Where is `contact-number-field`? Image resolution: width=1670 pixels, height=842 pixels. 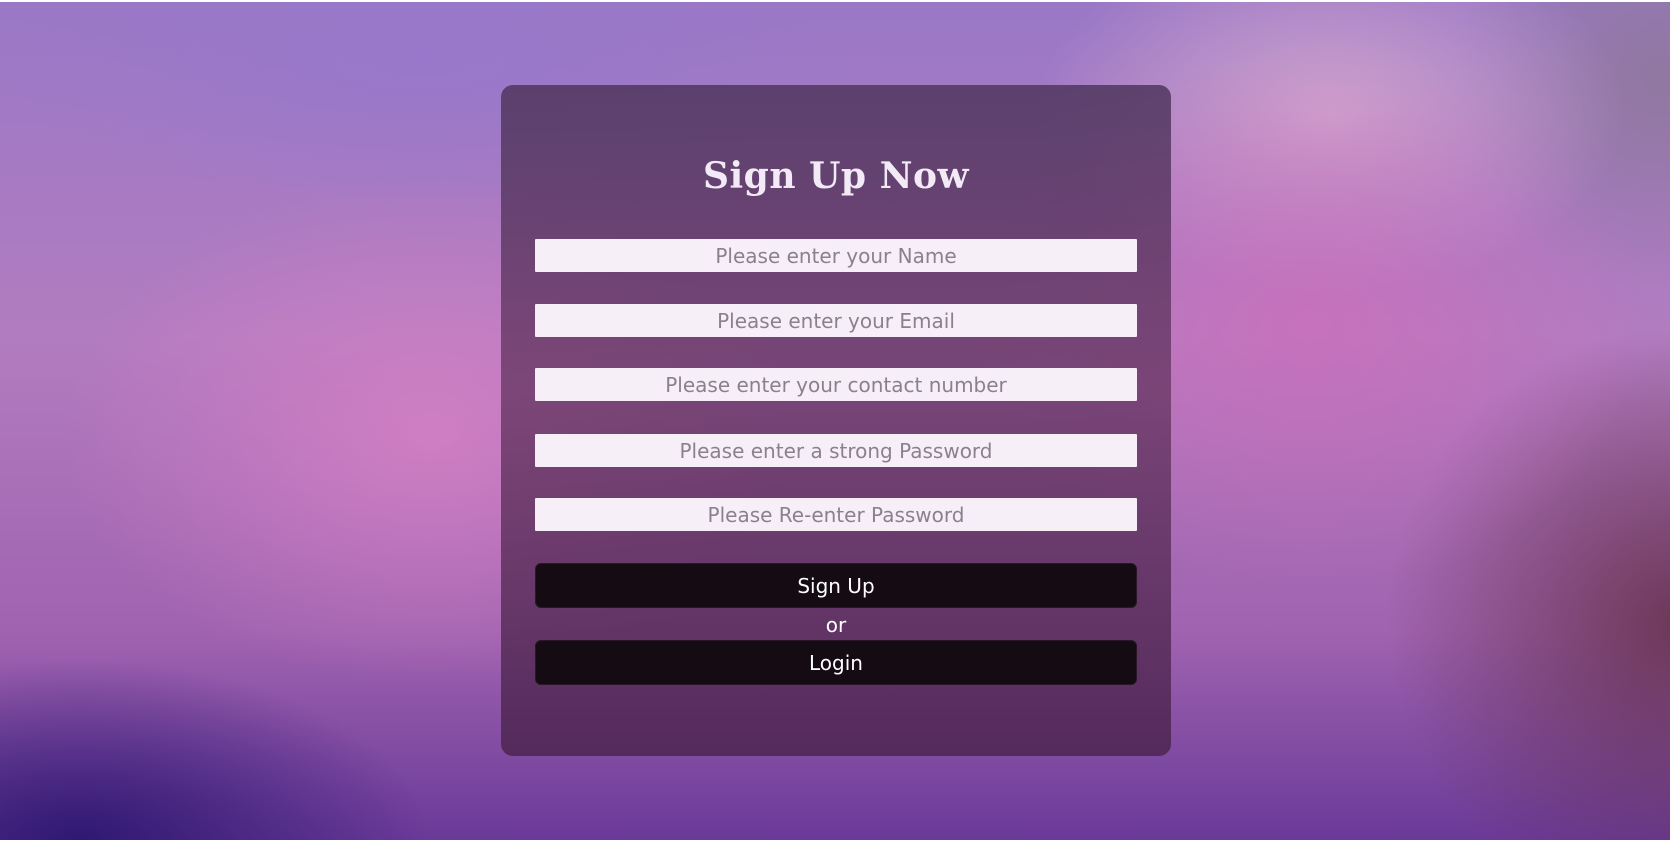 contact-number-field is located at coordinates (836, 384).